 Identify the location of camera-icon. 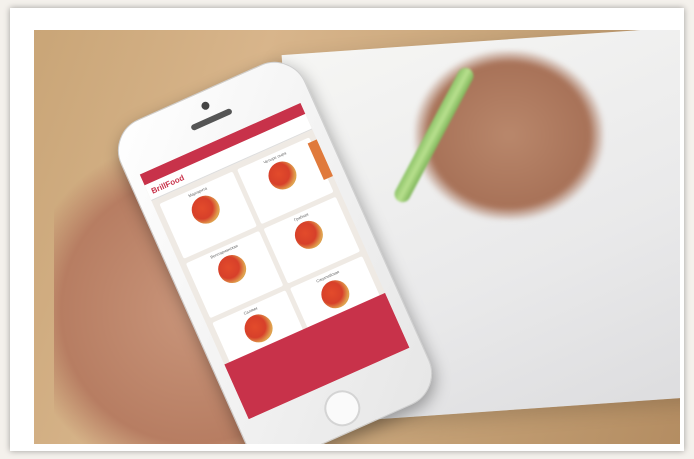
(205, 106).